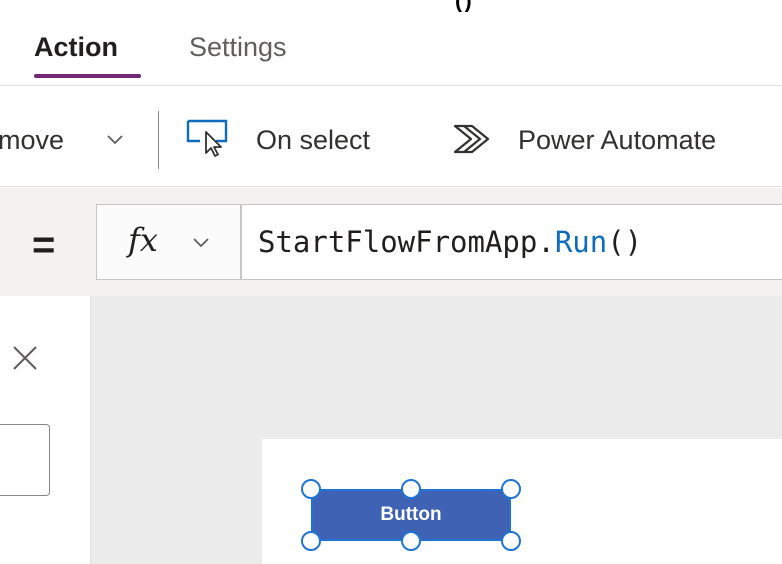  What do you see at coordinates (238, 47) in the screenshot?
I see `tab-settings: Settings` at bounding box center [238, 47].